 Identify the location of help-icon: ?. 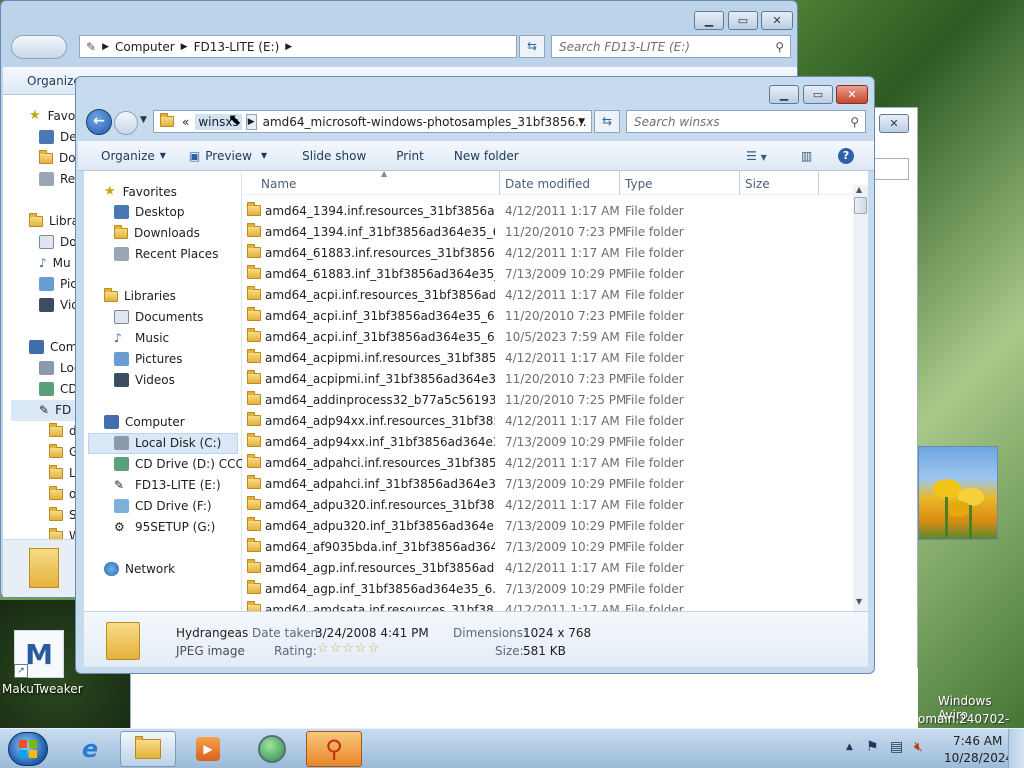
(846, 155).